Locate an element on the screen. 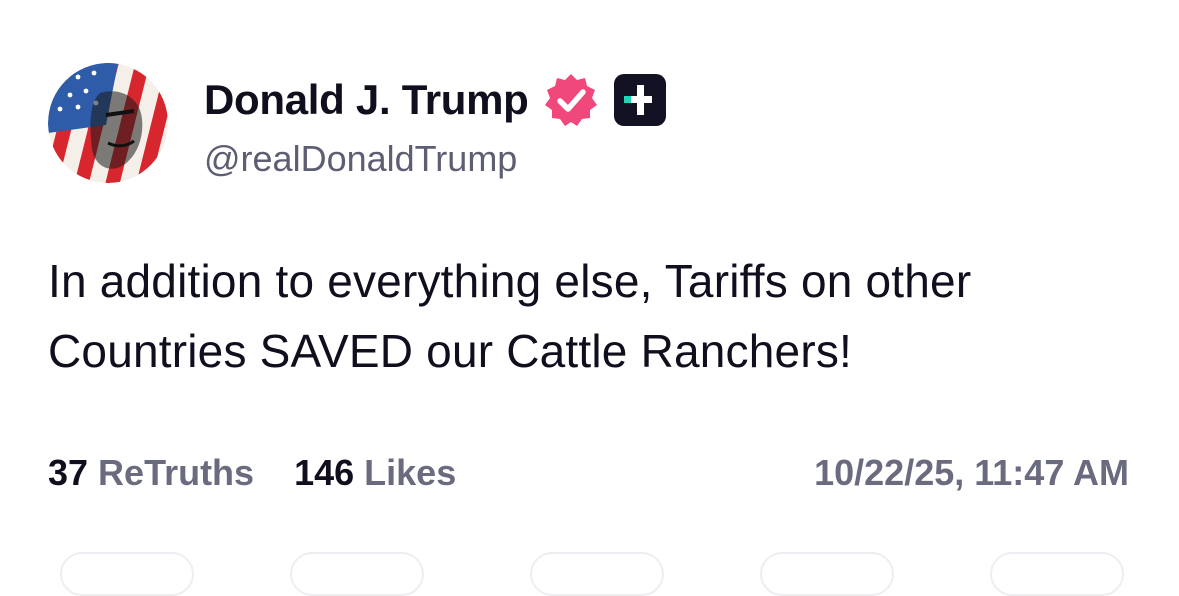 Image resolution: width=1179 pixels, height=596 pixels. verified-badge-icon is located at coordinates (571, 100).